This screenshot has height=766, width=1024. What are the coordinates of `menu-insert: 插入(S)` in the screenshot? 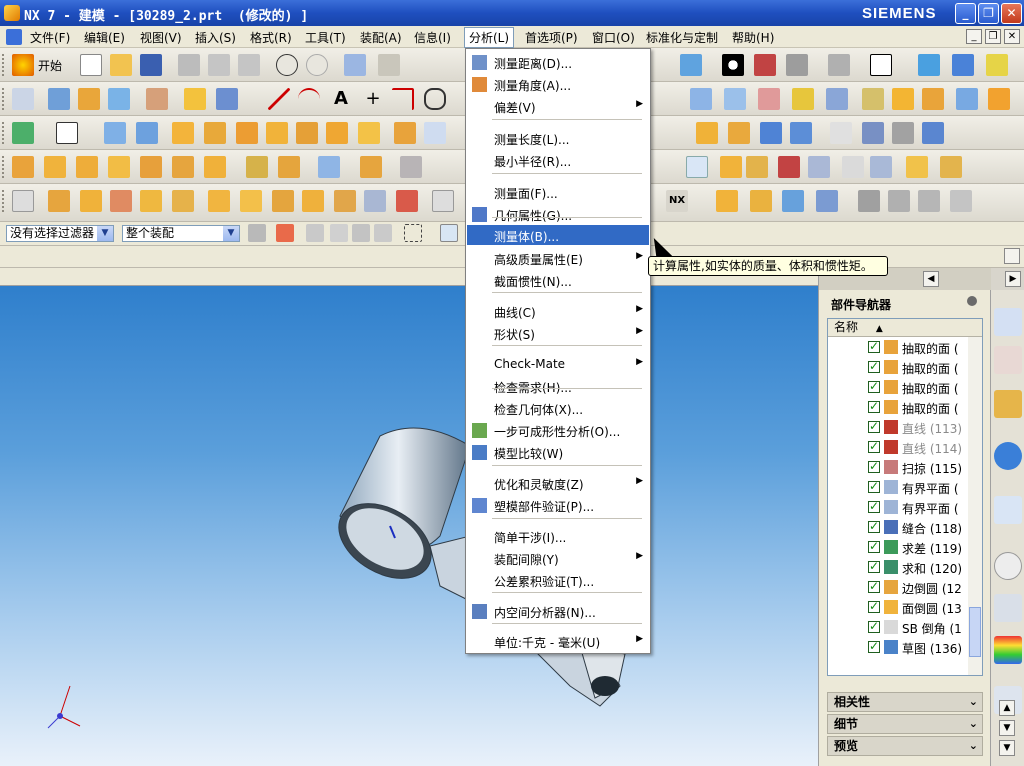 It's located at (215, 37).